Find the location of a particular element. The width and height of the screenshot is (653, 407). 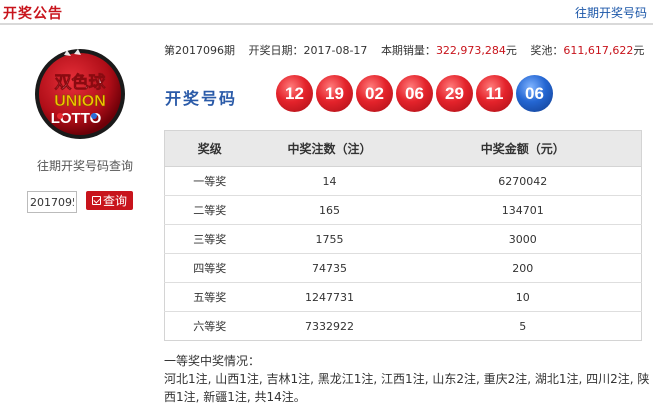

red-ball: 11 is located at coordinates (494, 93).